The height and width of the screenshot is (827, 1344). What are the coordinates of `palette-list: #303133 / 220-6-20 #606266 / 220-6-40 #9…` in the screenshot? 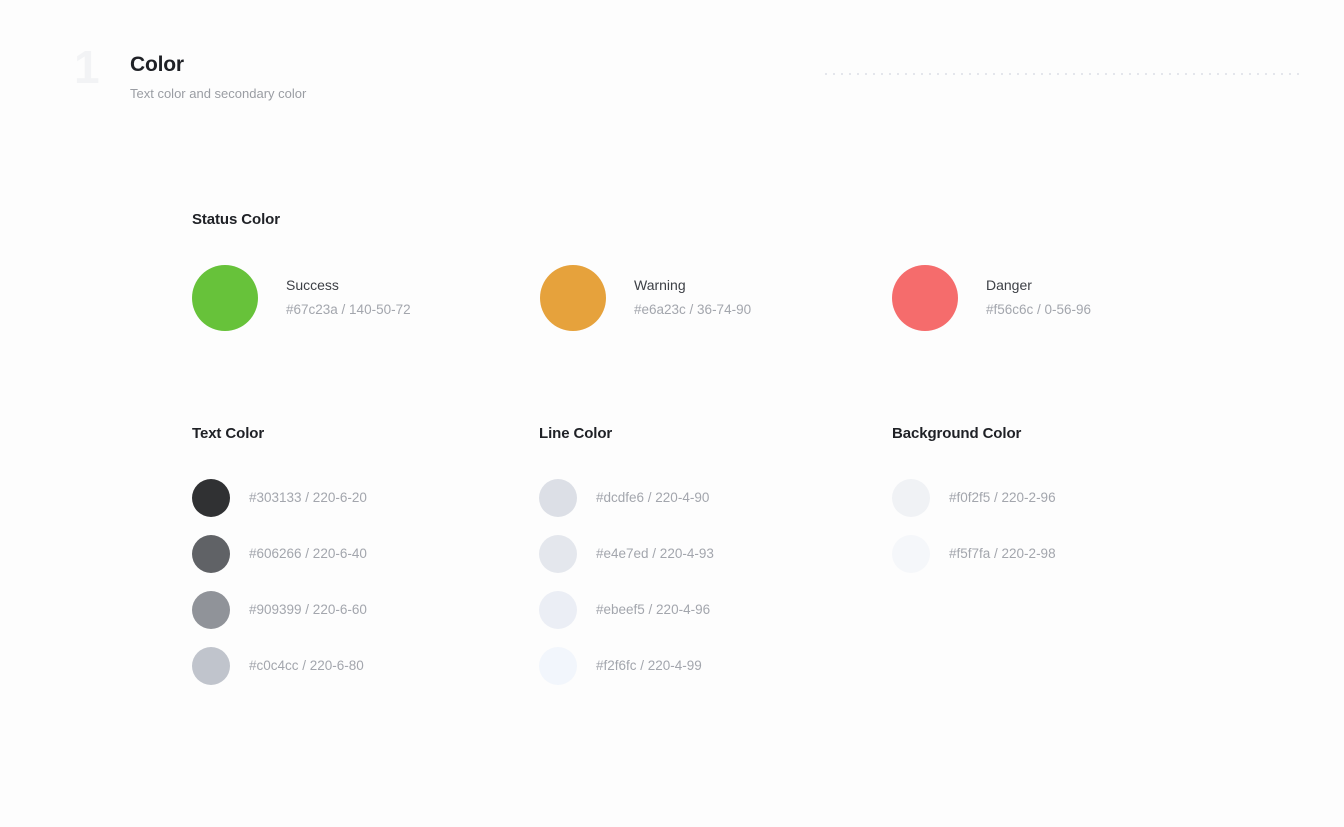 It's located at (362, 582).